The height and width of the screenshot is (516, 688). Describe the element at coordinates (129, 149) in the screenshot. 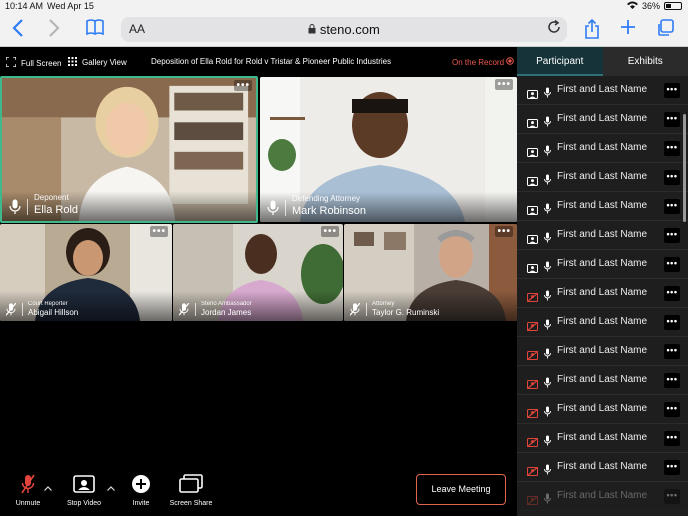

I see `video-tile-deponent: ••• Deponent Ella Rold` at that location.